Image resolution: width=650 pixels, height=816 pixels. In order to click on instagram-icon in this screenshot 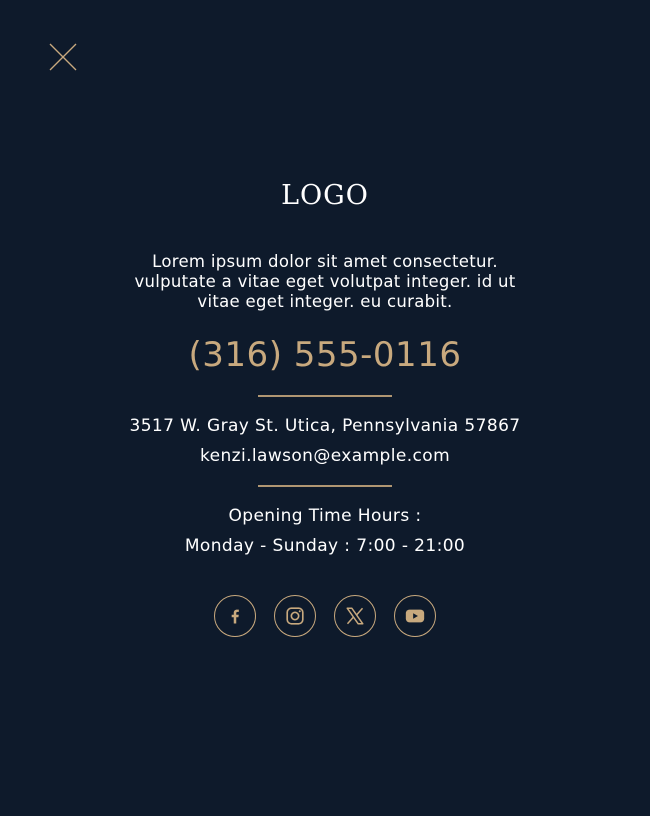, I will do `click(295, 616)`.